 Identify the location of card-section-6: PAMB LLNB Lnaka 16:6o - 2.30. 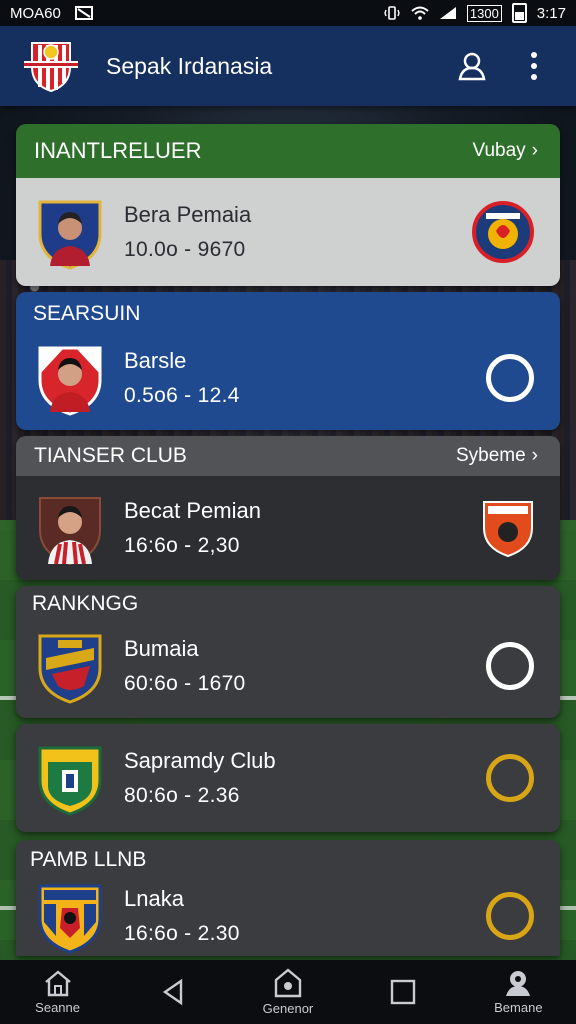
(288, 898).